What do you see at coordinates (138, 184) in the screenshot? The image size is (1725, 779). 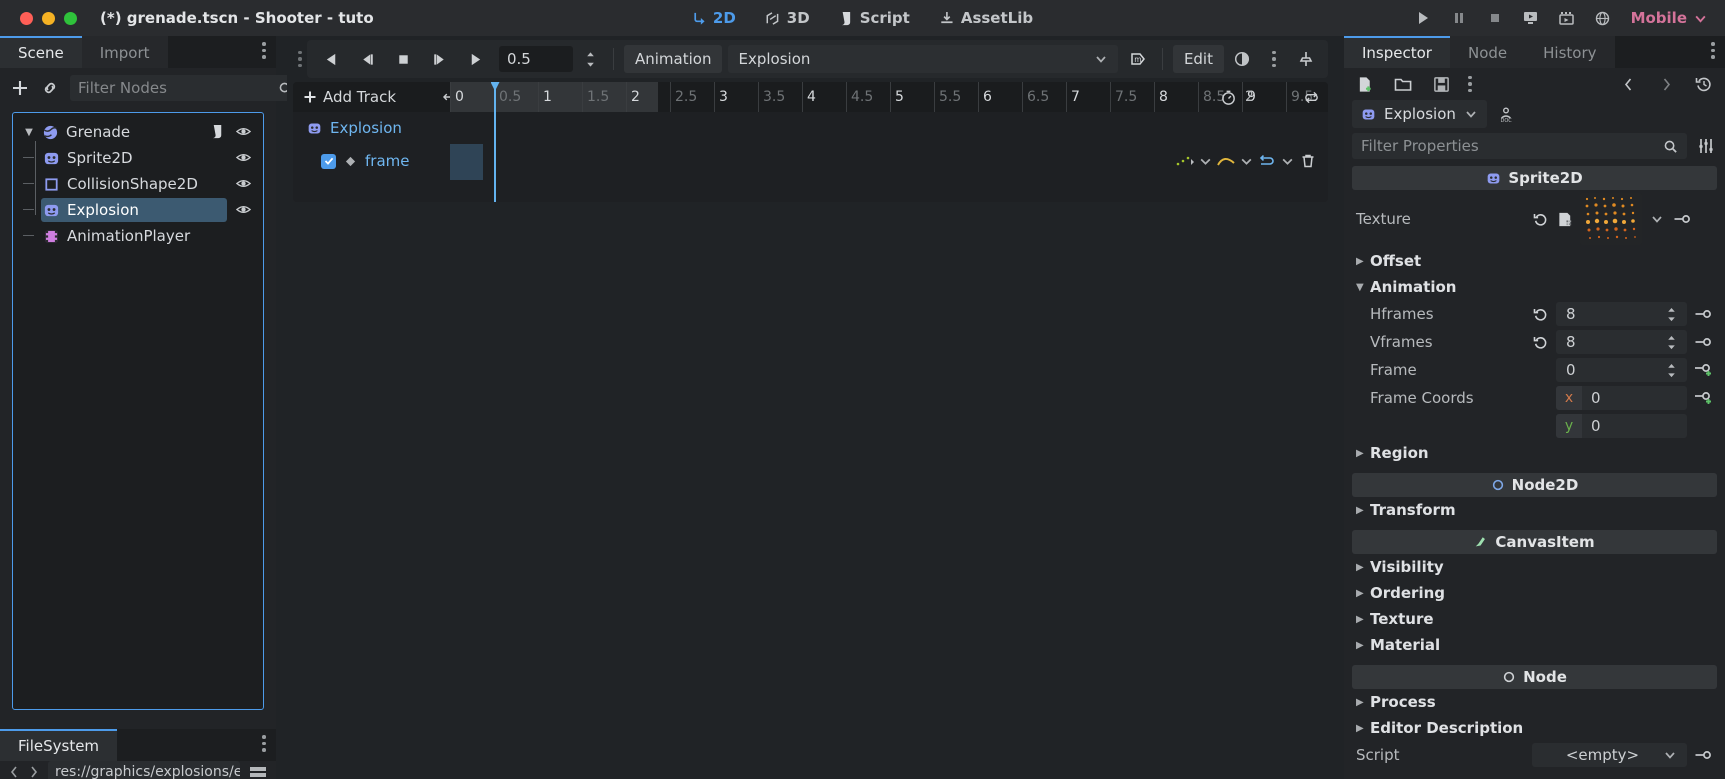 I see `scene-tree-item-collisionshape2d: CollisionShape2D` at bounding box center [138, 184].